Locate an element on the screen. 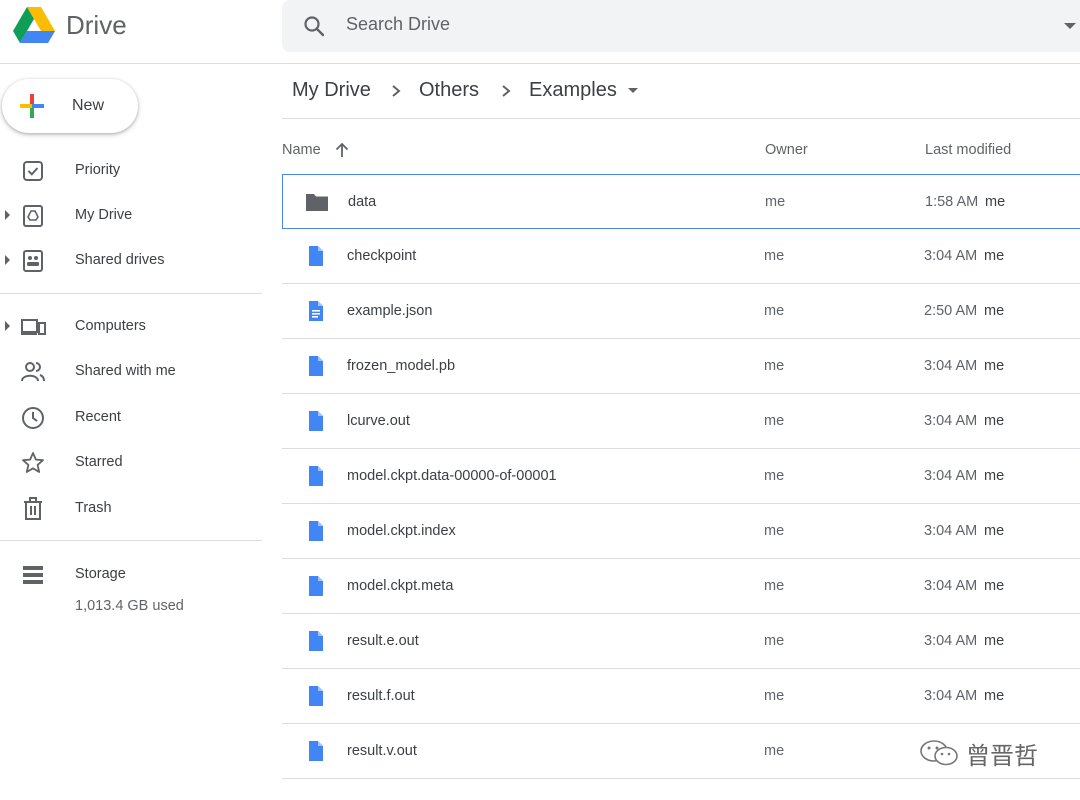  column-header-name: Name is located at coordinates (301, 150).